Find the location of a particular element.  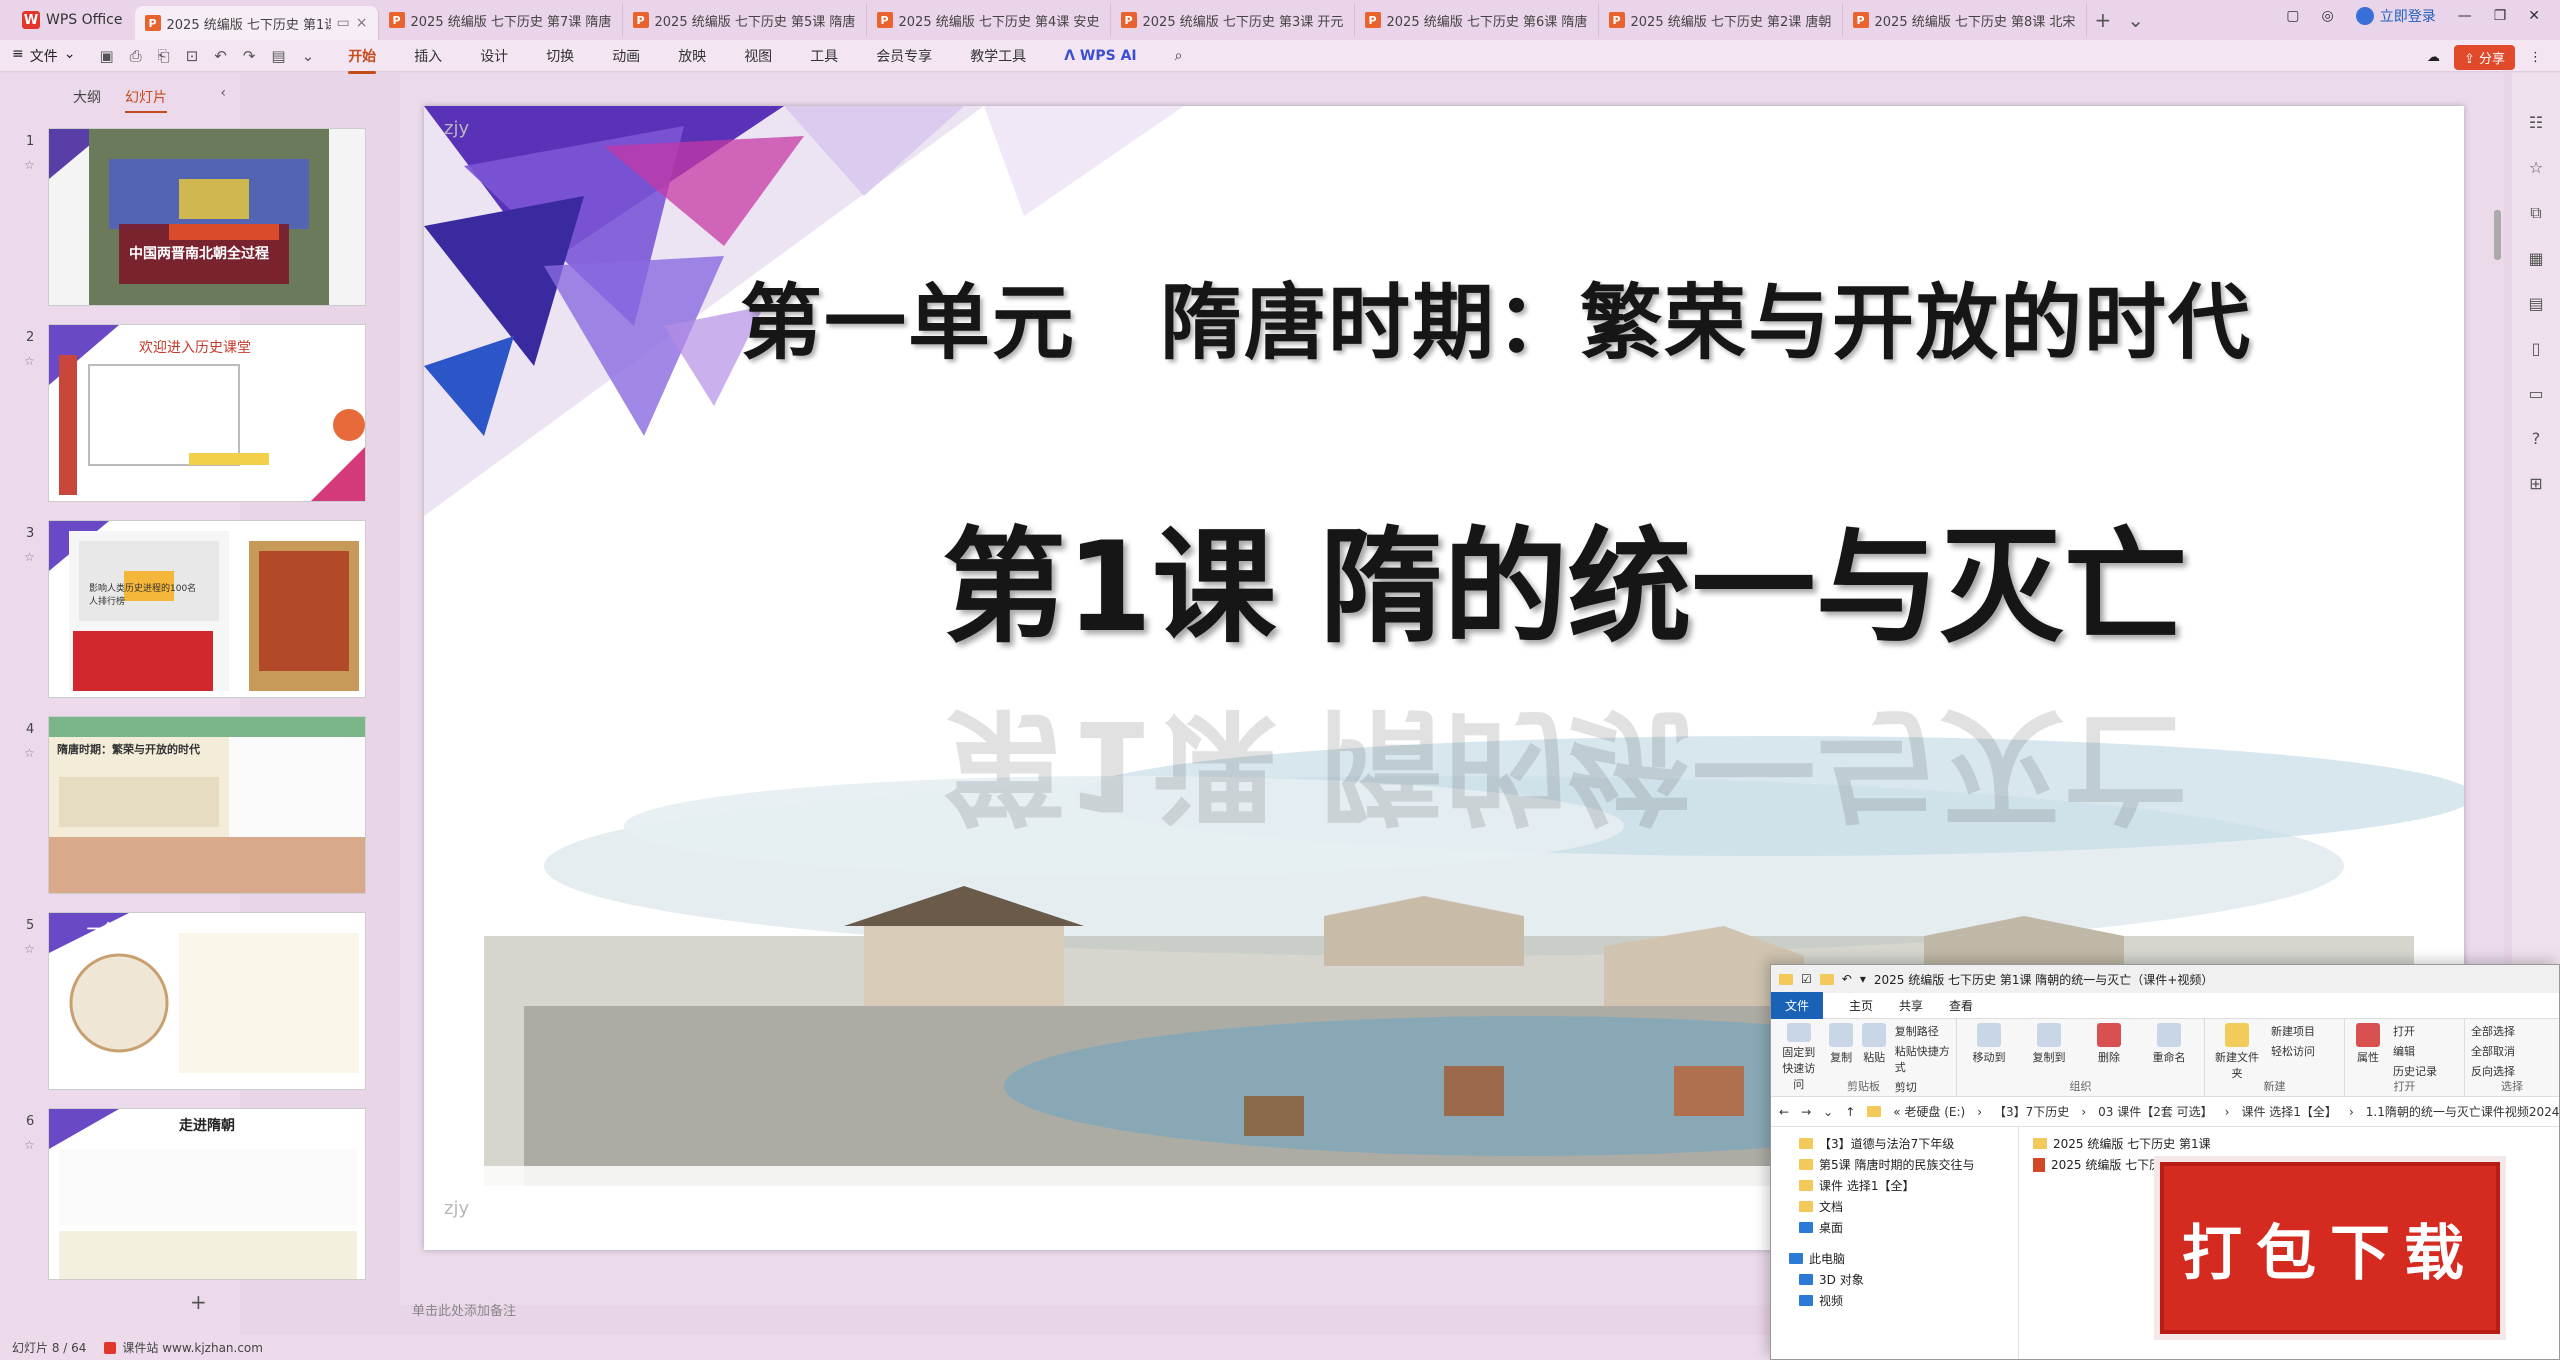

preview-icon: ⊡ is located at coordinates (192, 56).